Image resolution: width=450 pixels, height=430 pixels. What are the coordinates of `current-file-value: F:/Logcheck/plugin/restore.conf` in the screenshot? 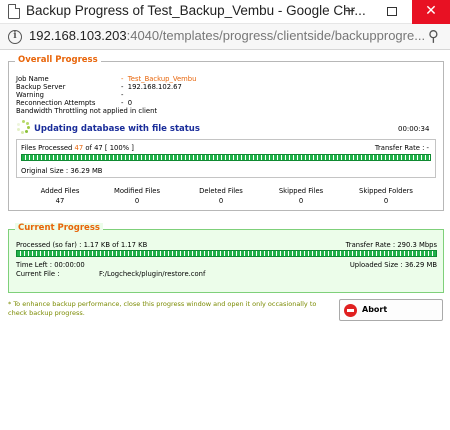 It's located at (152, 274).